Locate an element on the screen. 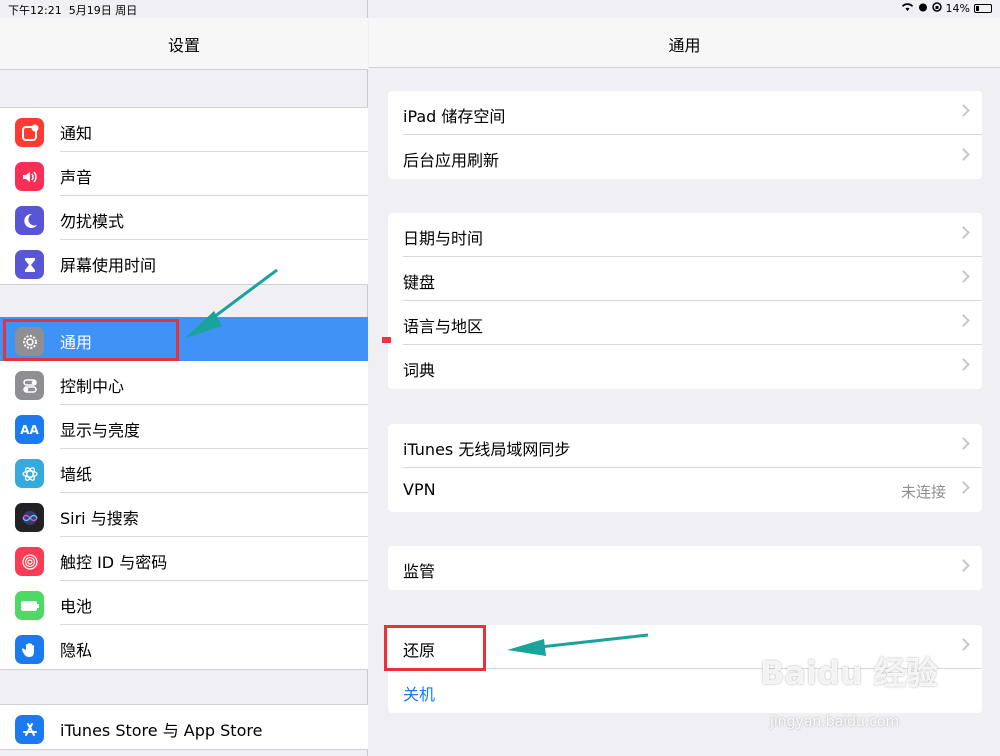  speaker-icon is located at coordinates (29, 176).